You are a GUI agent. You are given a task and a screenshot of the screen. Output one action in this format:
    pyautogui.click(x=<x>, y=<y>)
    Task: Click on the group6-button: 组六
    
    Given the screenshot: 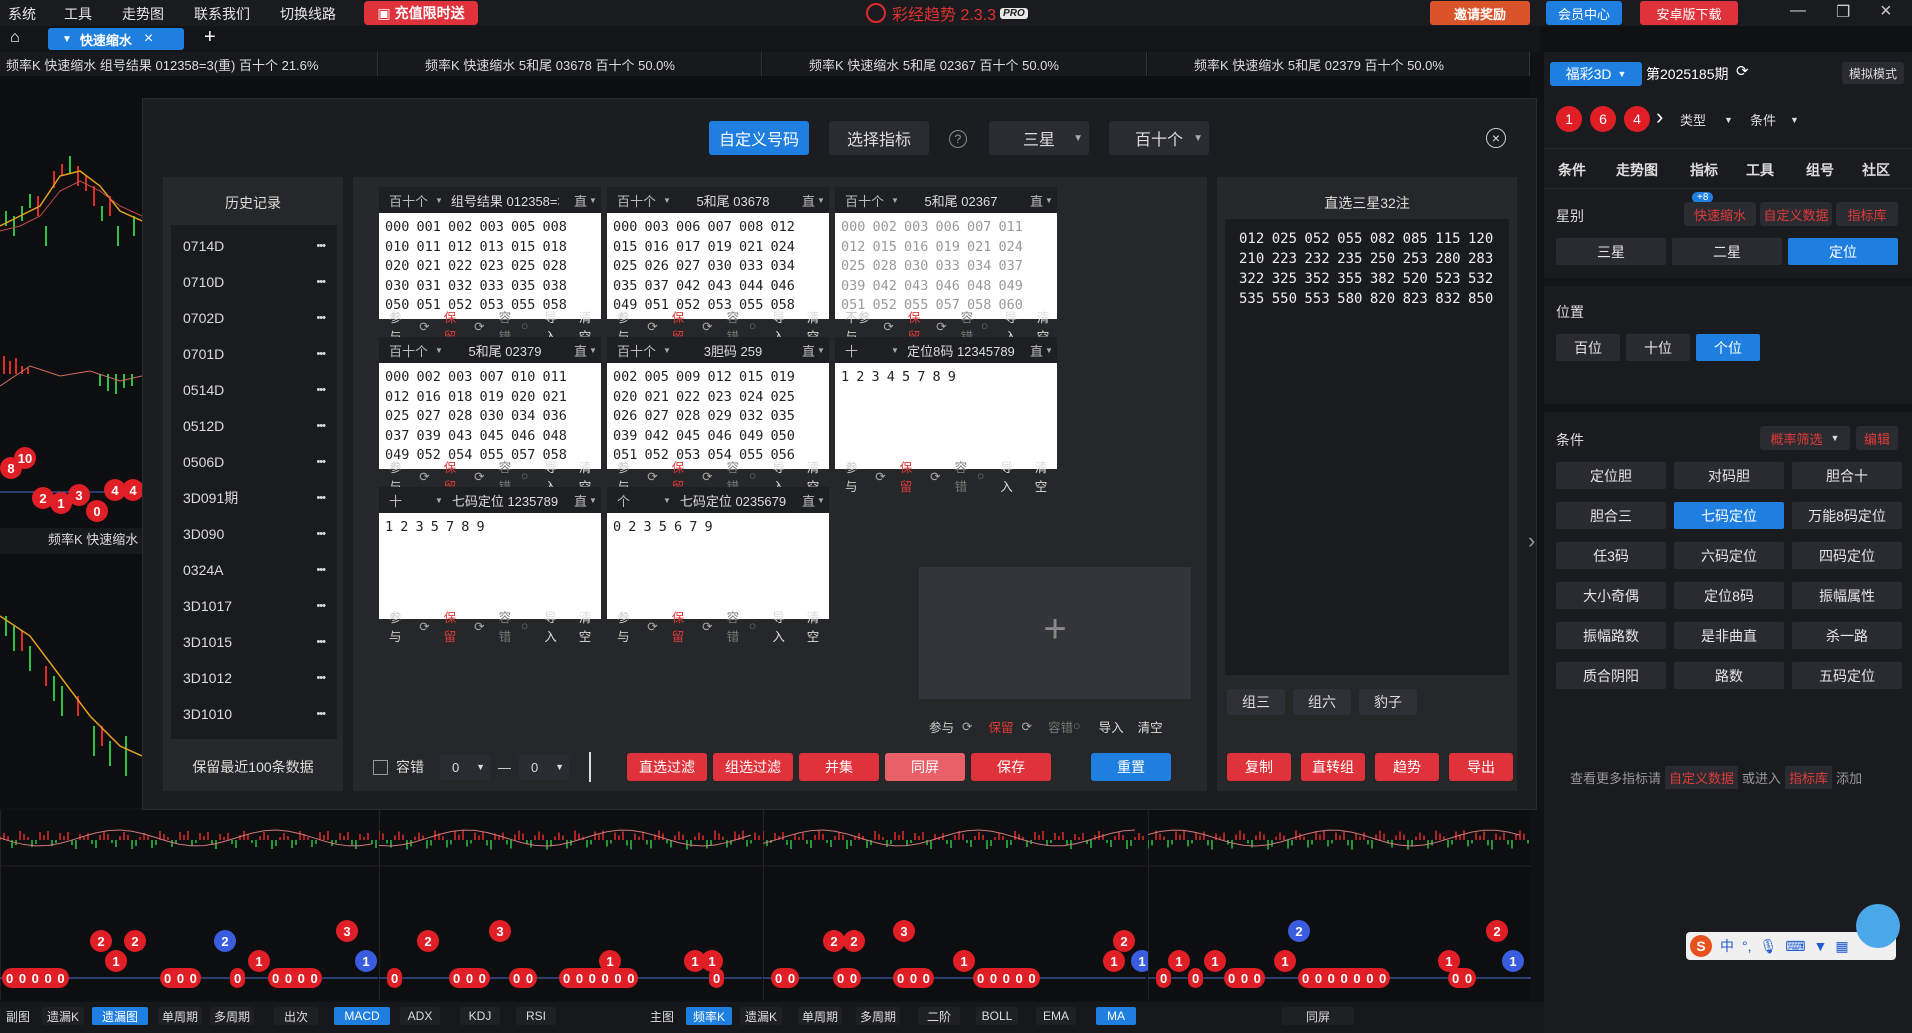 What is the action you would take?
    pyautogui.click(x=1322, y=702)
    